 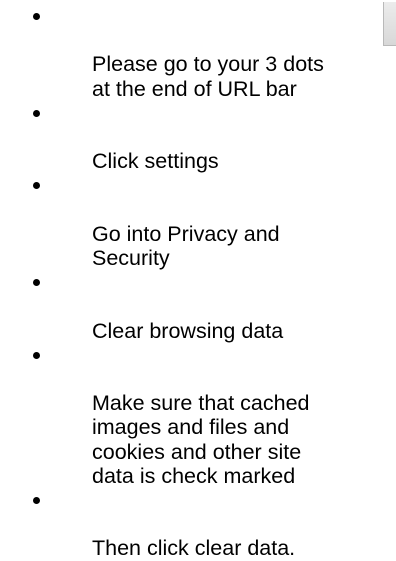 What do you see at coordinates (155, 161) in the screenshot?
I see `instruction-text: Click settings` at bounding box center [155, 161].